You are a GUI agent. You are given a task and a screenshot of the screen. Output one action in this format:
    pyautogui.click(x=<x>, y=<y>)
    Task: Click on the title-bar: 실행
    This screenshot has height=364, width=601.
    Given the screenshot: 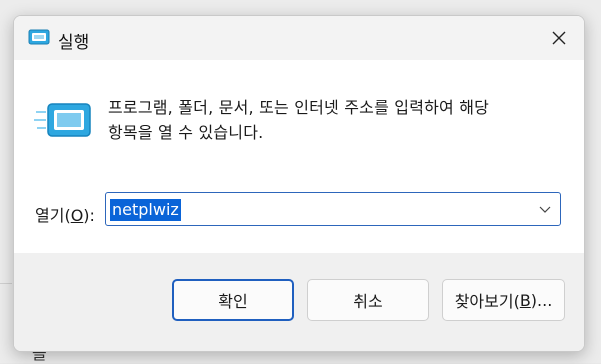 What is the action you would take?
    pyautogui.click(x=299, y=38)
    